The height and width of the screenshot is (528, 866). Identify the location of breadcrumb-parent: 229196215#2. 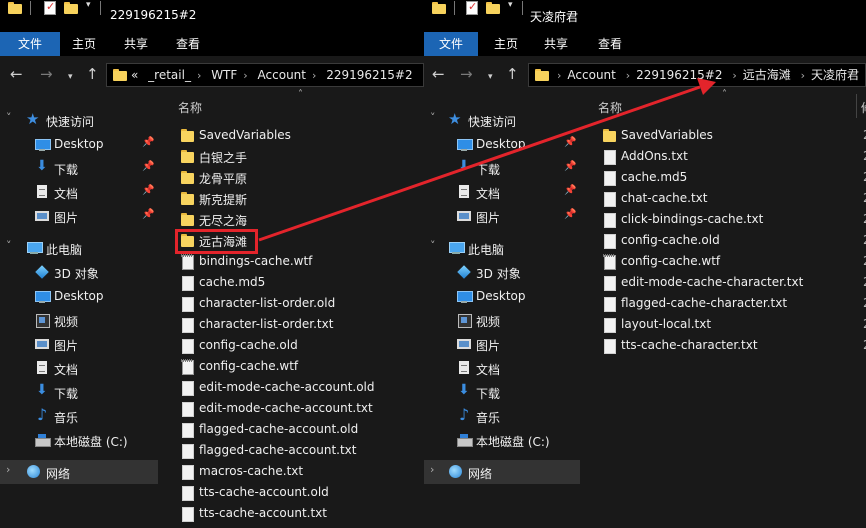
(679, 75).